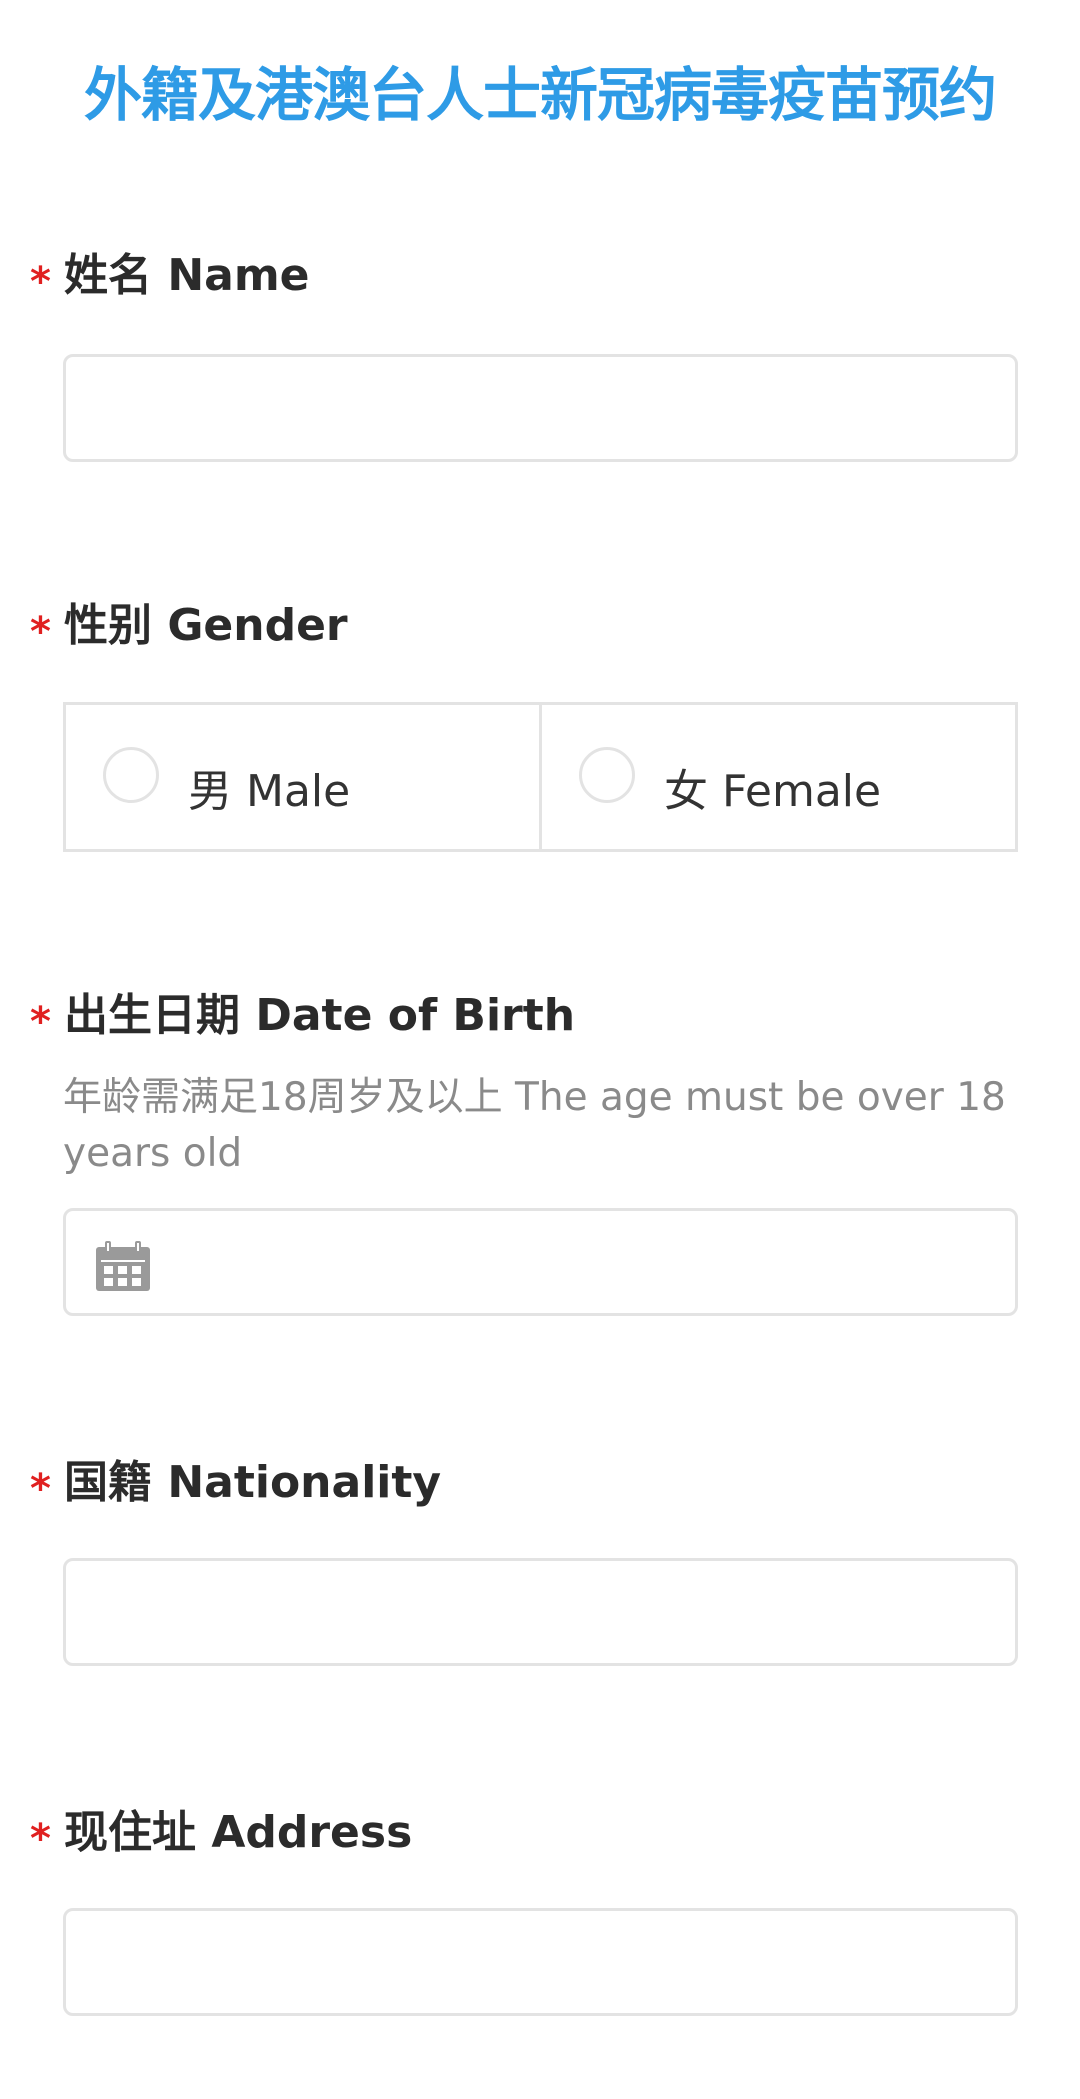 This screenshot has height=2099, width=1080. I want to click on gender-label: * 性别 Gender, so click(189, 627).